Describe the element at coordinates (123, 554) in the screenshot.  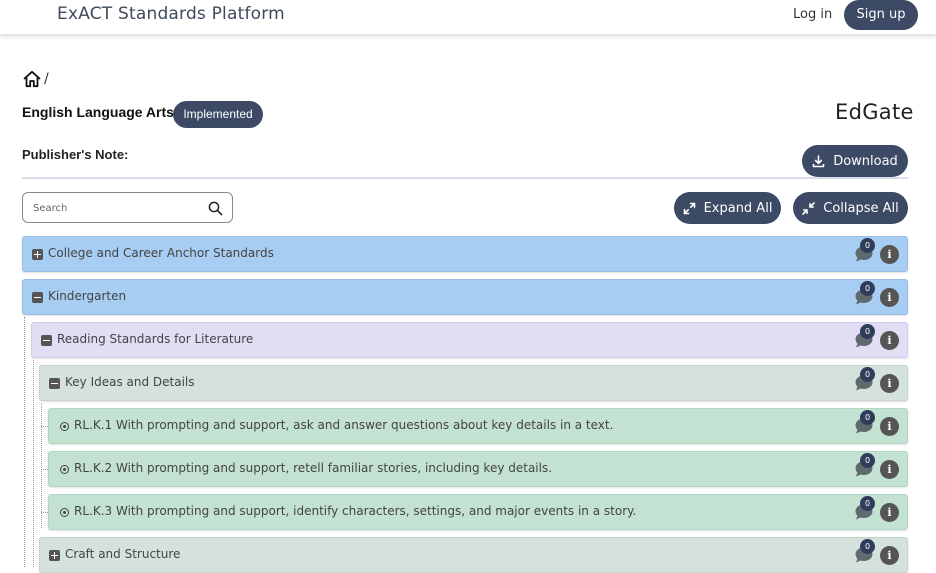
I see `tree-node-label: Craft and Structure` at that location.